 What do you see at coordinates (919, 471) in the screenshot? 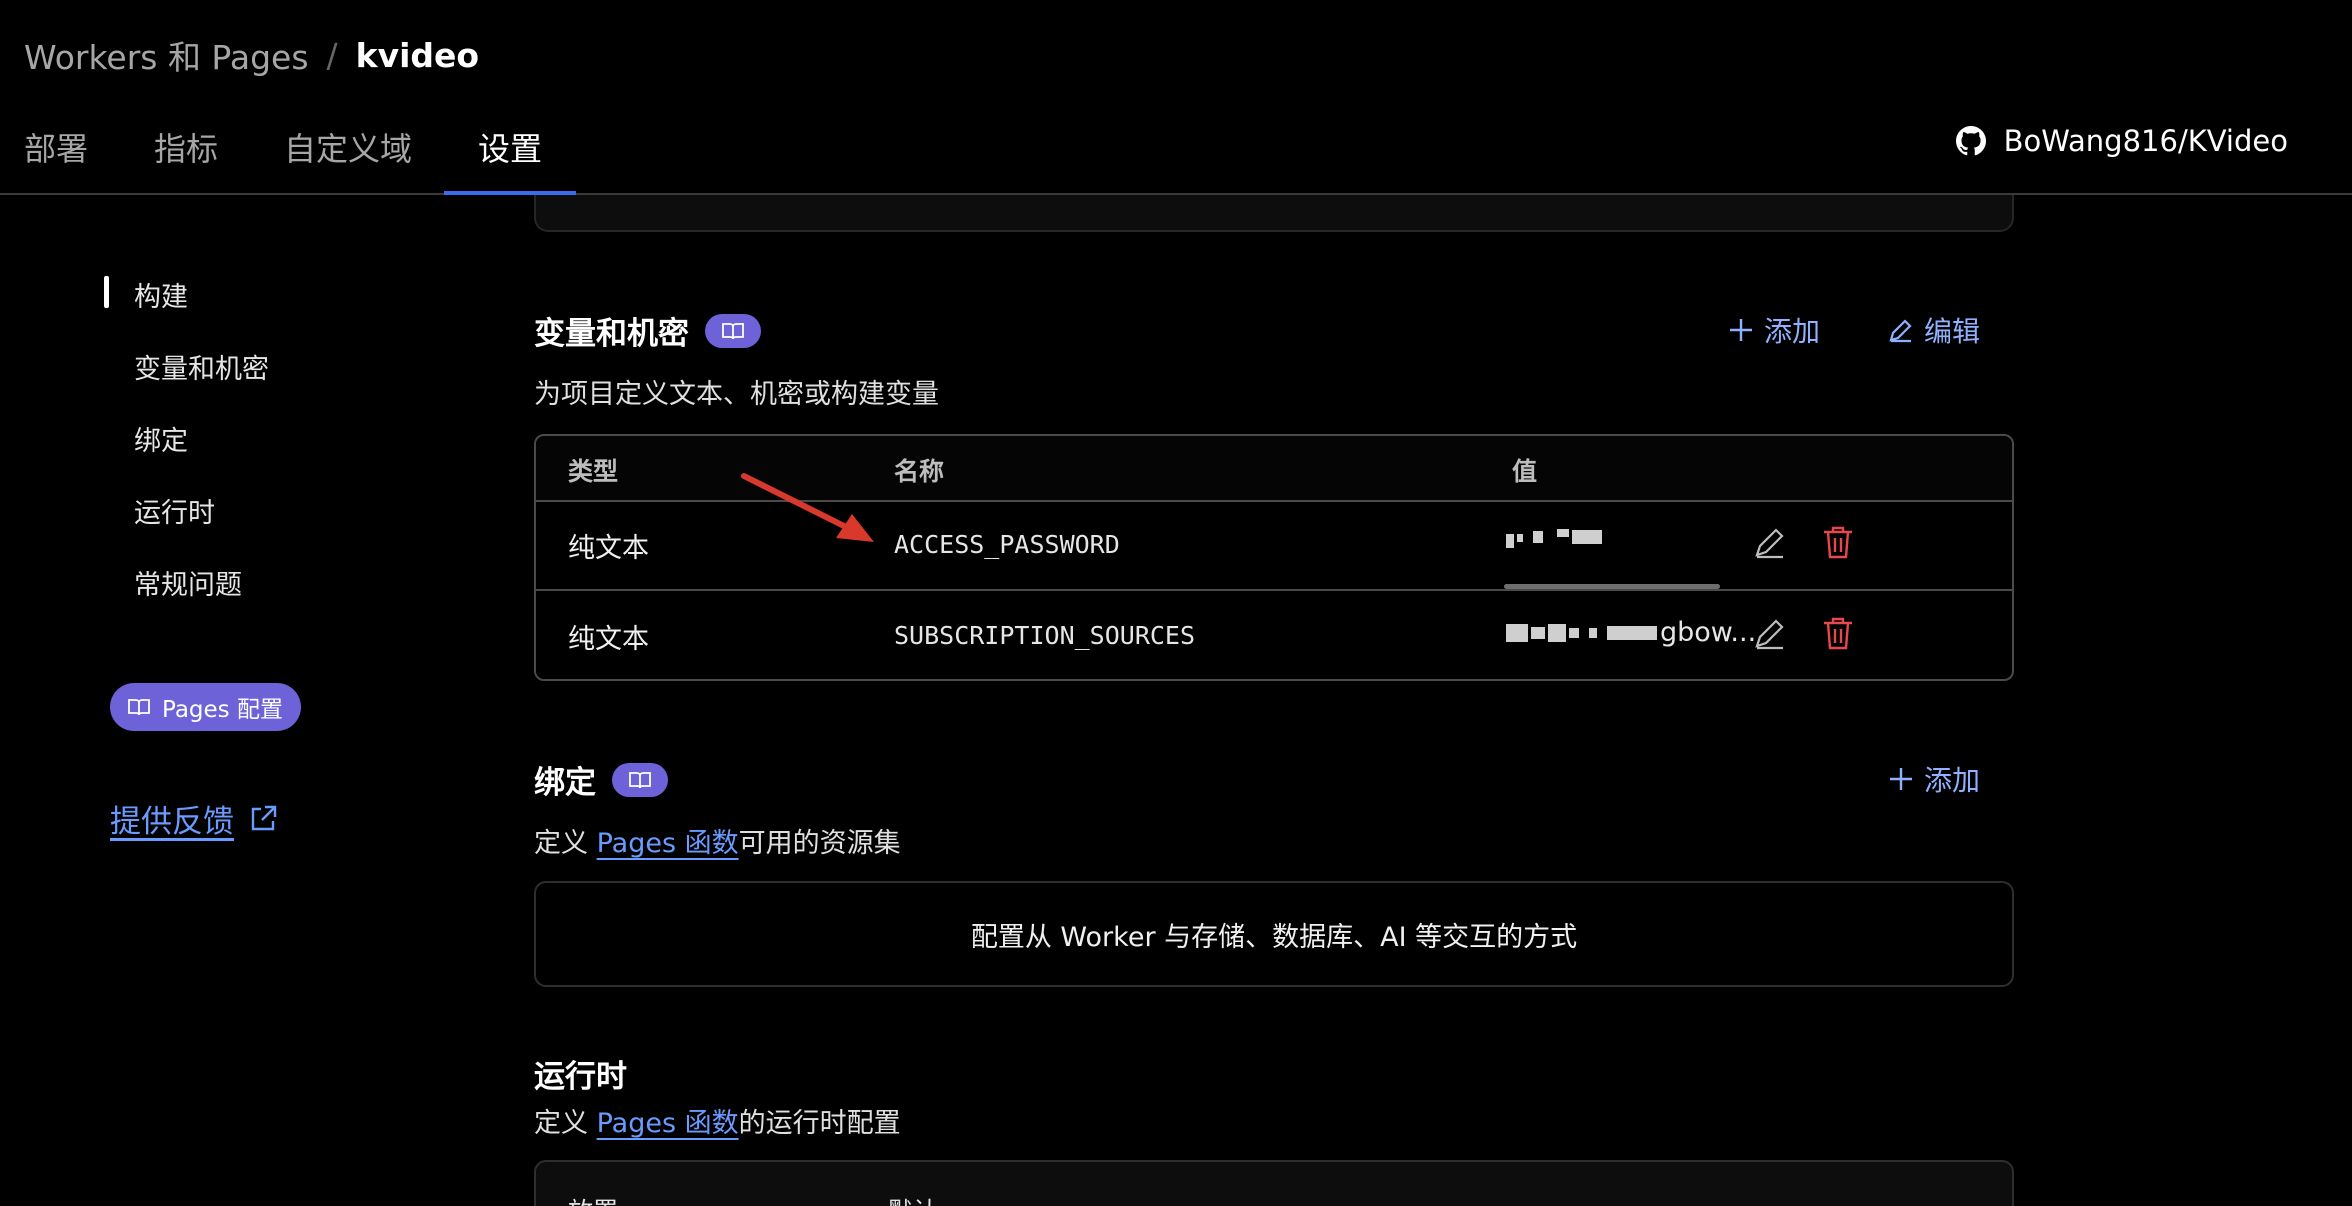
I see `column-name: 名称` at bounding box center [919, 471].